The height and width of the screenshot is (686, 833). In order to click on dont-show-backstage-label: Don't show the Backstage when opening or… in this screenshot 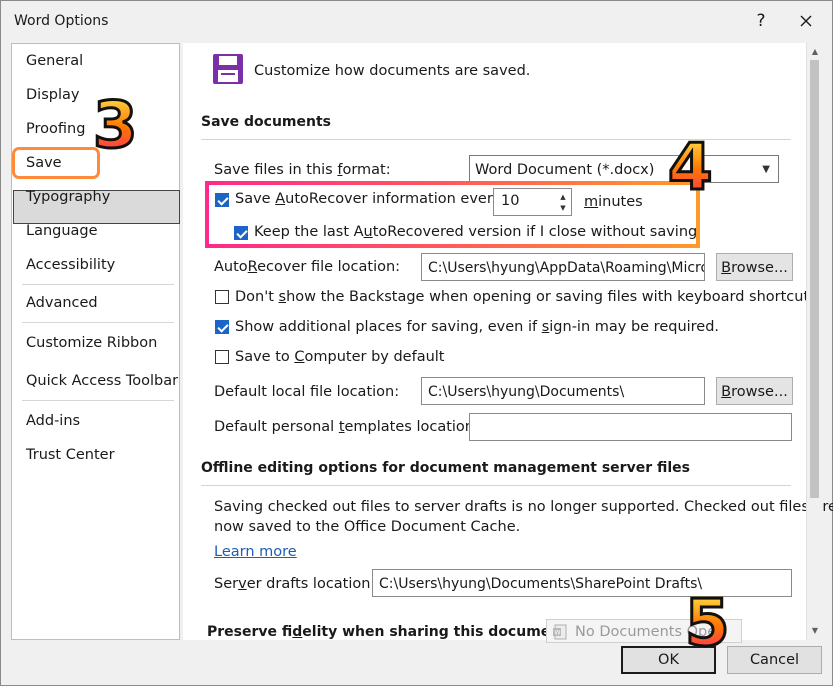, I will do `click(526, 297)`.